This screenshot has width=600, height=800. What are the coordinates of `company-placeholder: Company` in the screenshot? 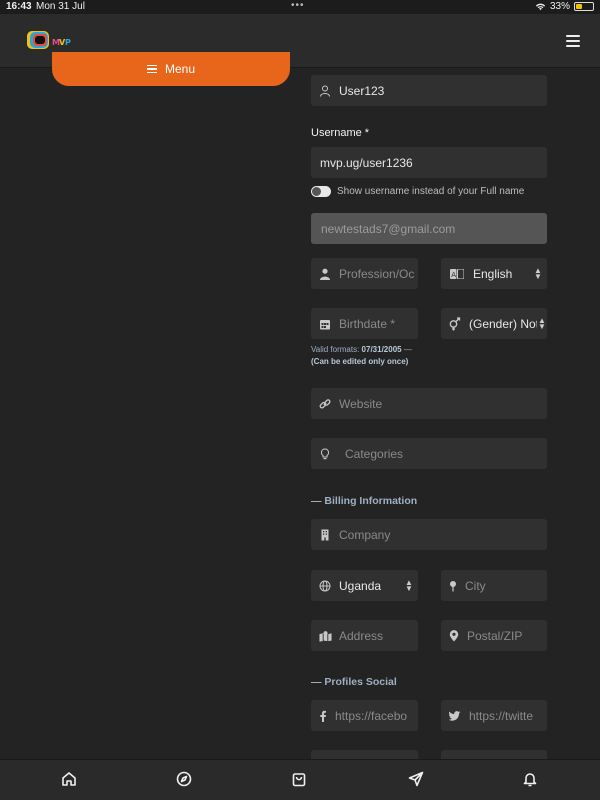 It's located at (365, 534).